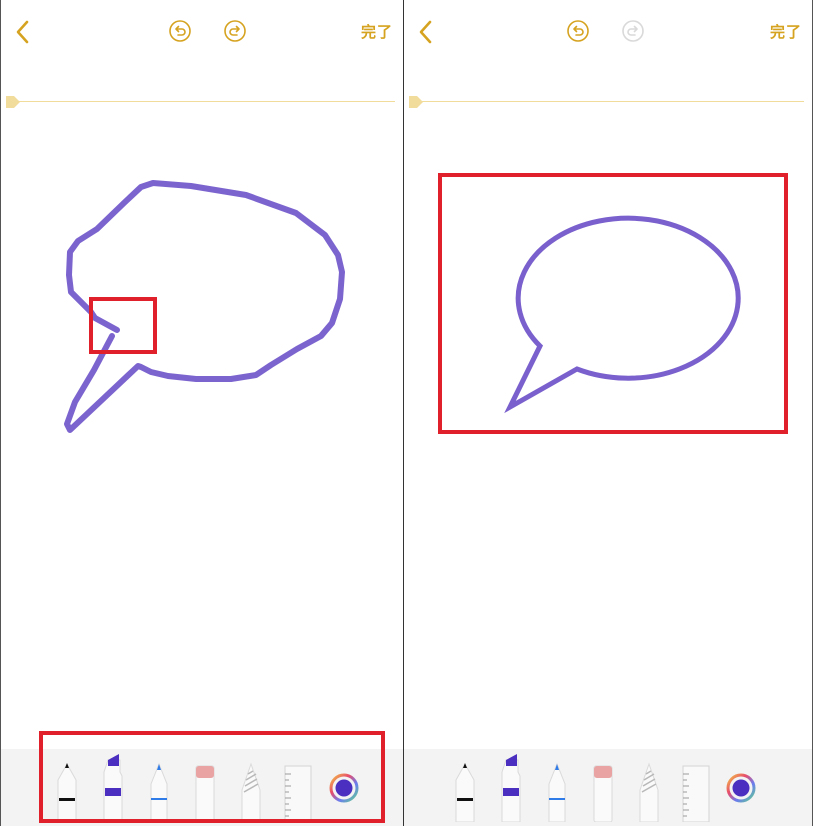  I want to click on redo-button, so click(235, 31).